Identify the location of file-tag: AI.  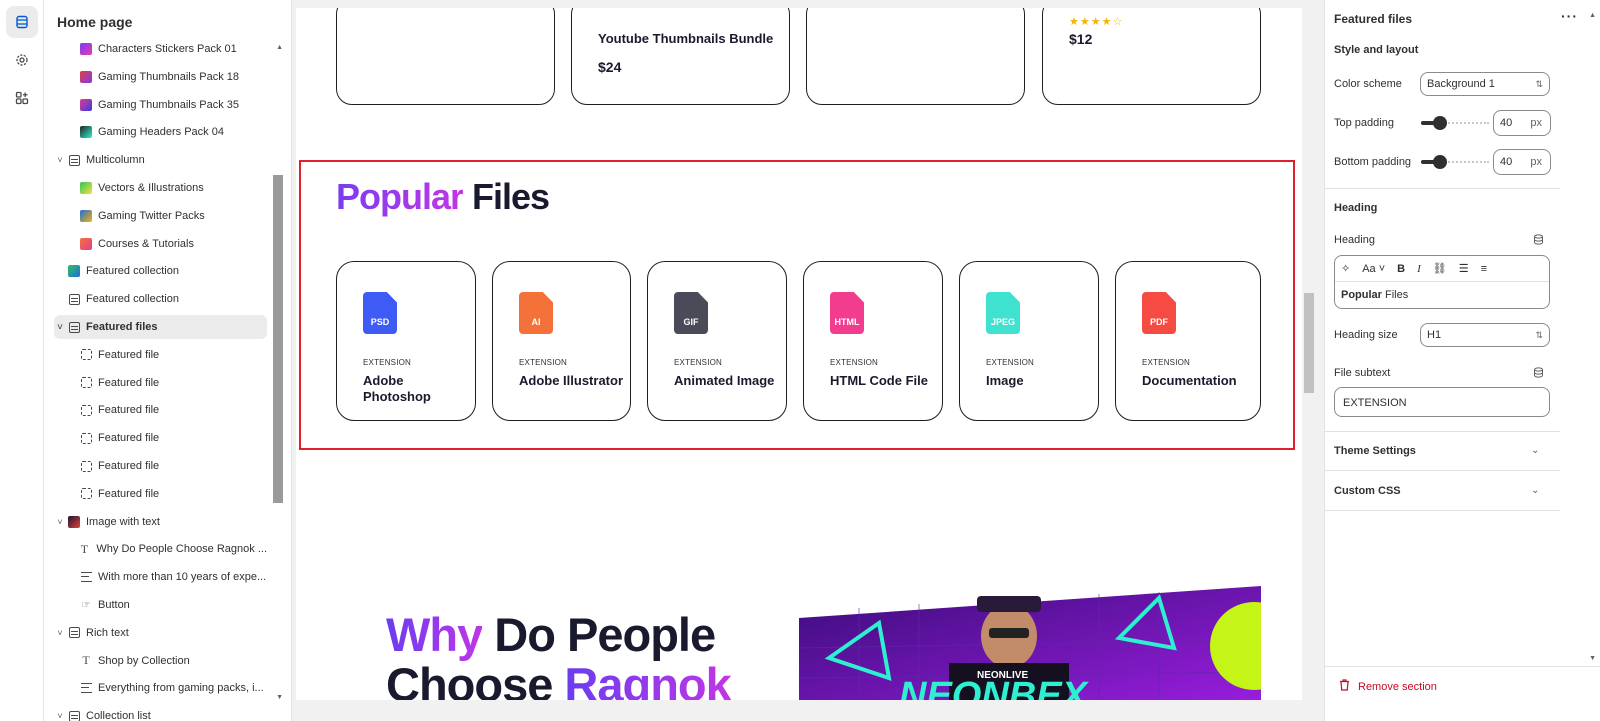
(536, 322).